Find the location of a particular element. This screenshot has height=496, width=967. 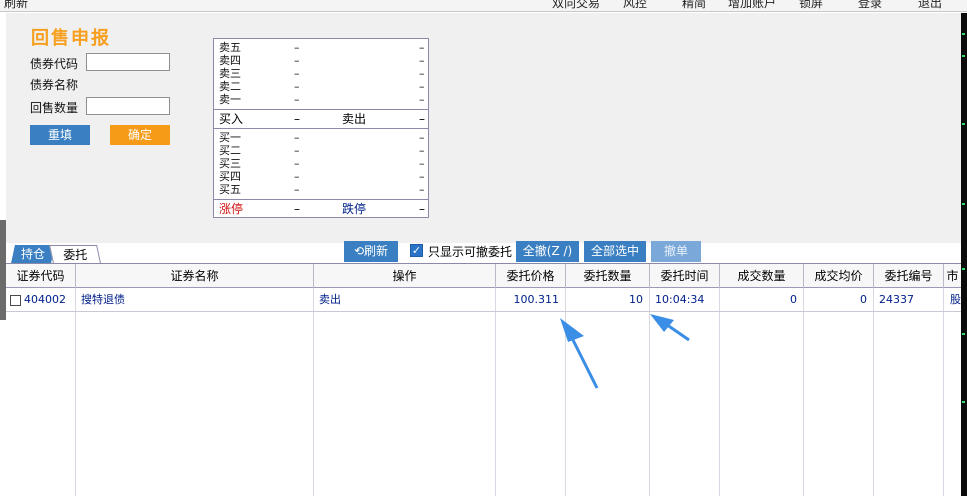

annotation-arrow-price is located at coordinates (579, 353).